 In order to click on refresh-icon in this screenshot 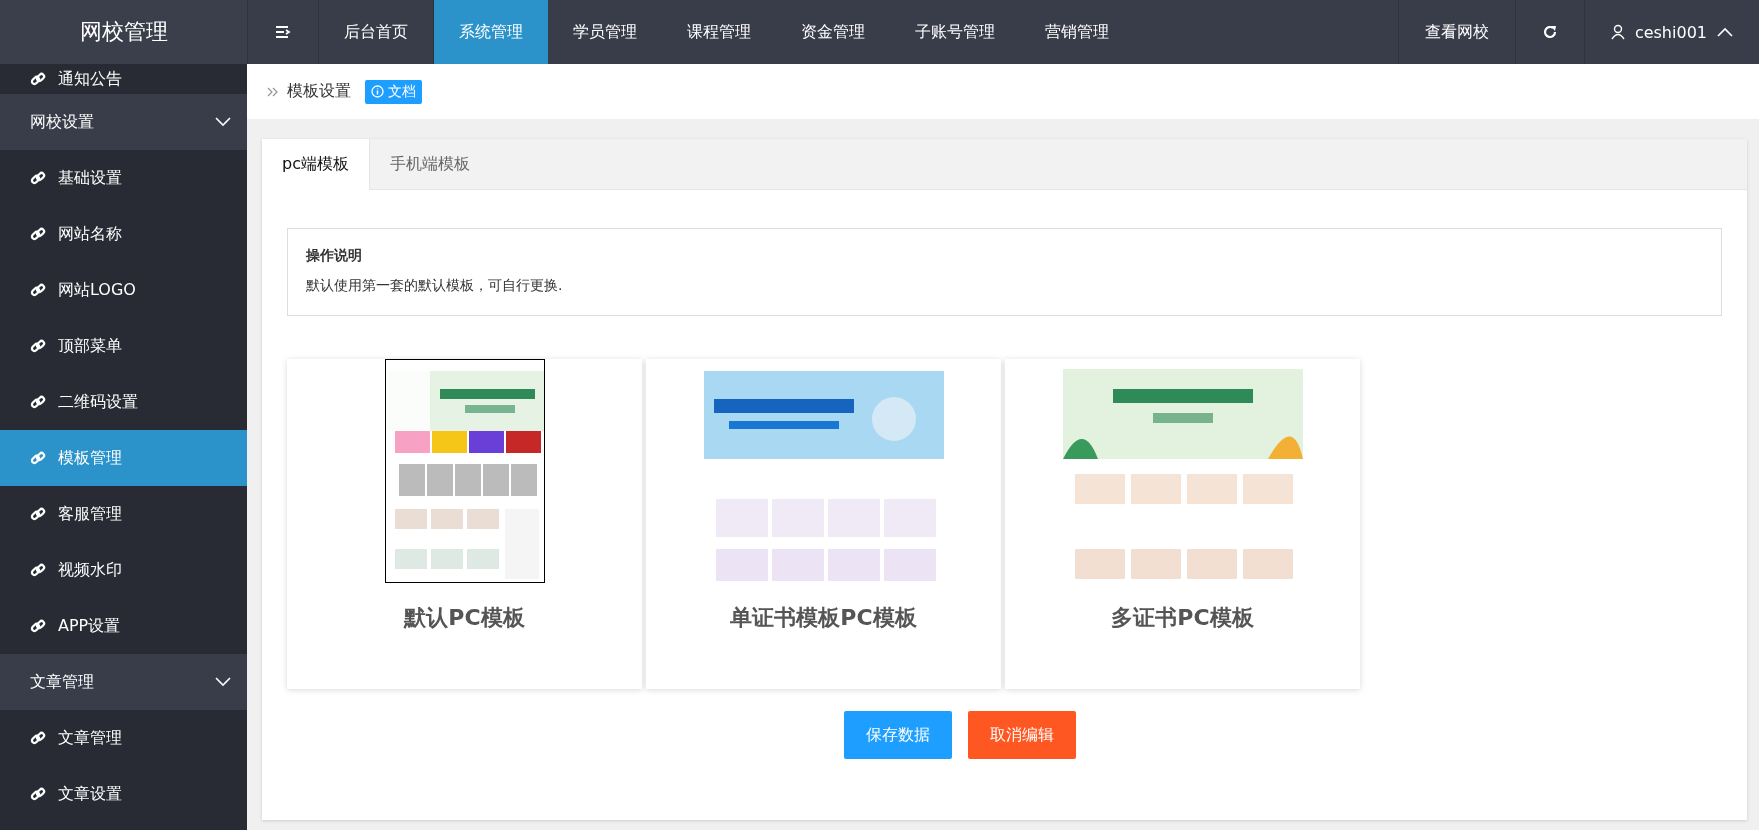, I will do `click(1549, 32)`.